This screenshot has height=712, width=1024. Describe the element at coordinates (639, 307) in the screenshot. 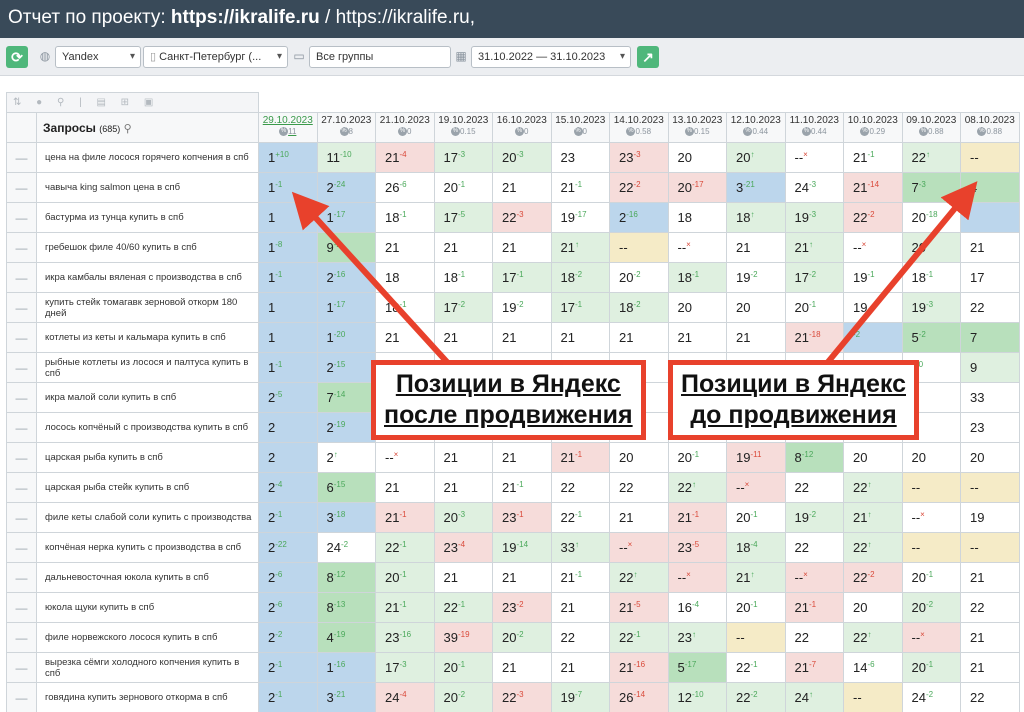

I see `position-cell: 18-2` at that location.